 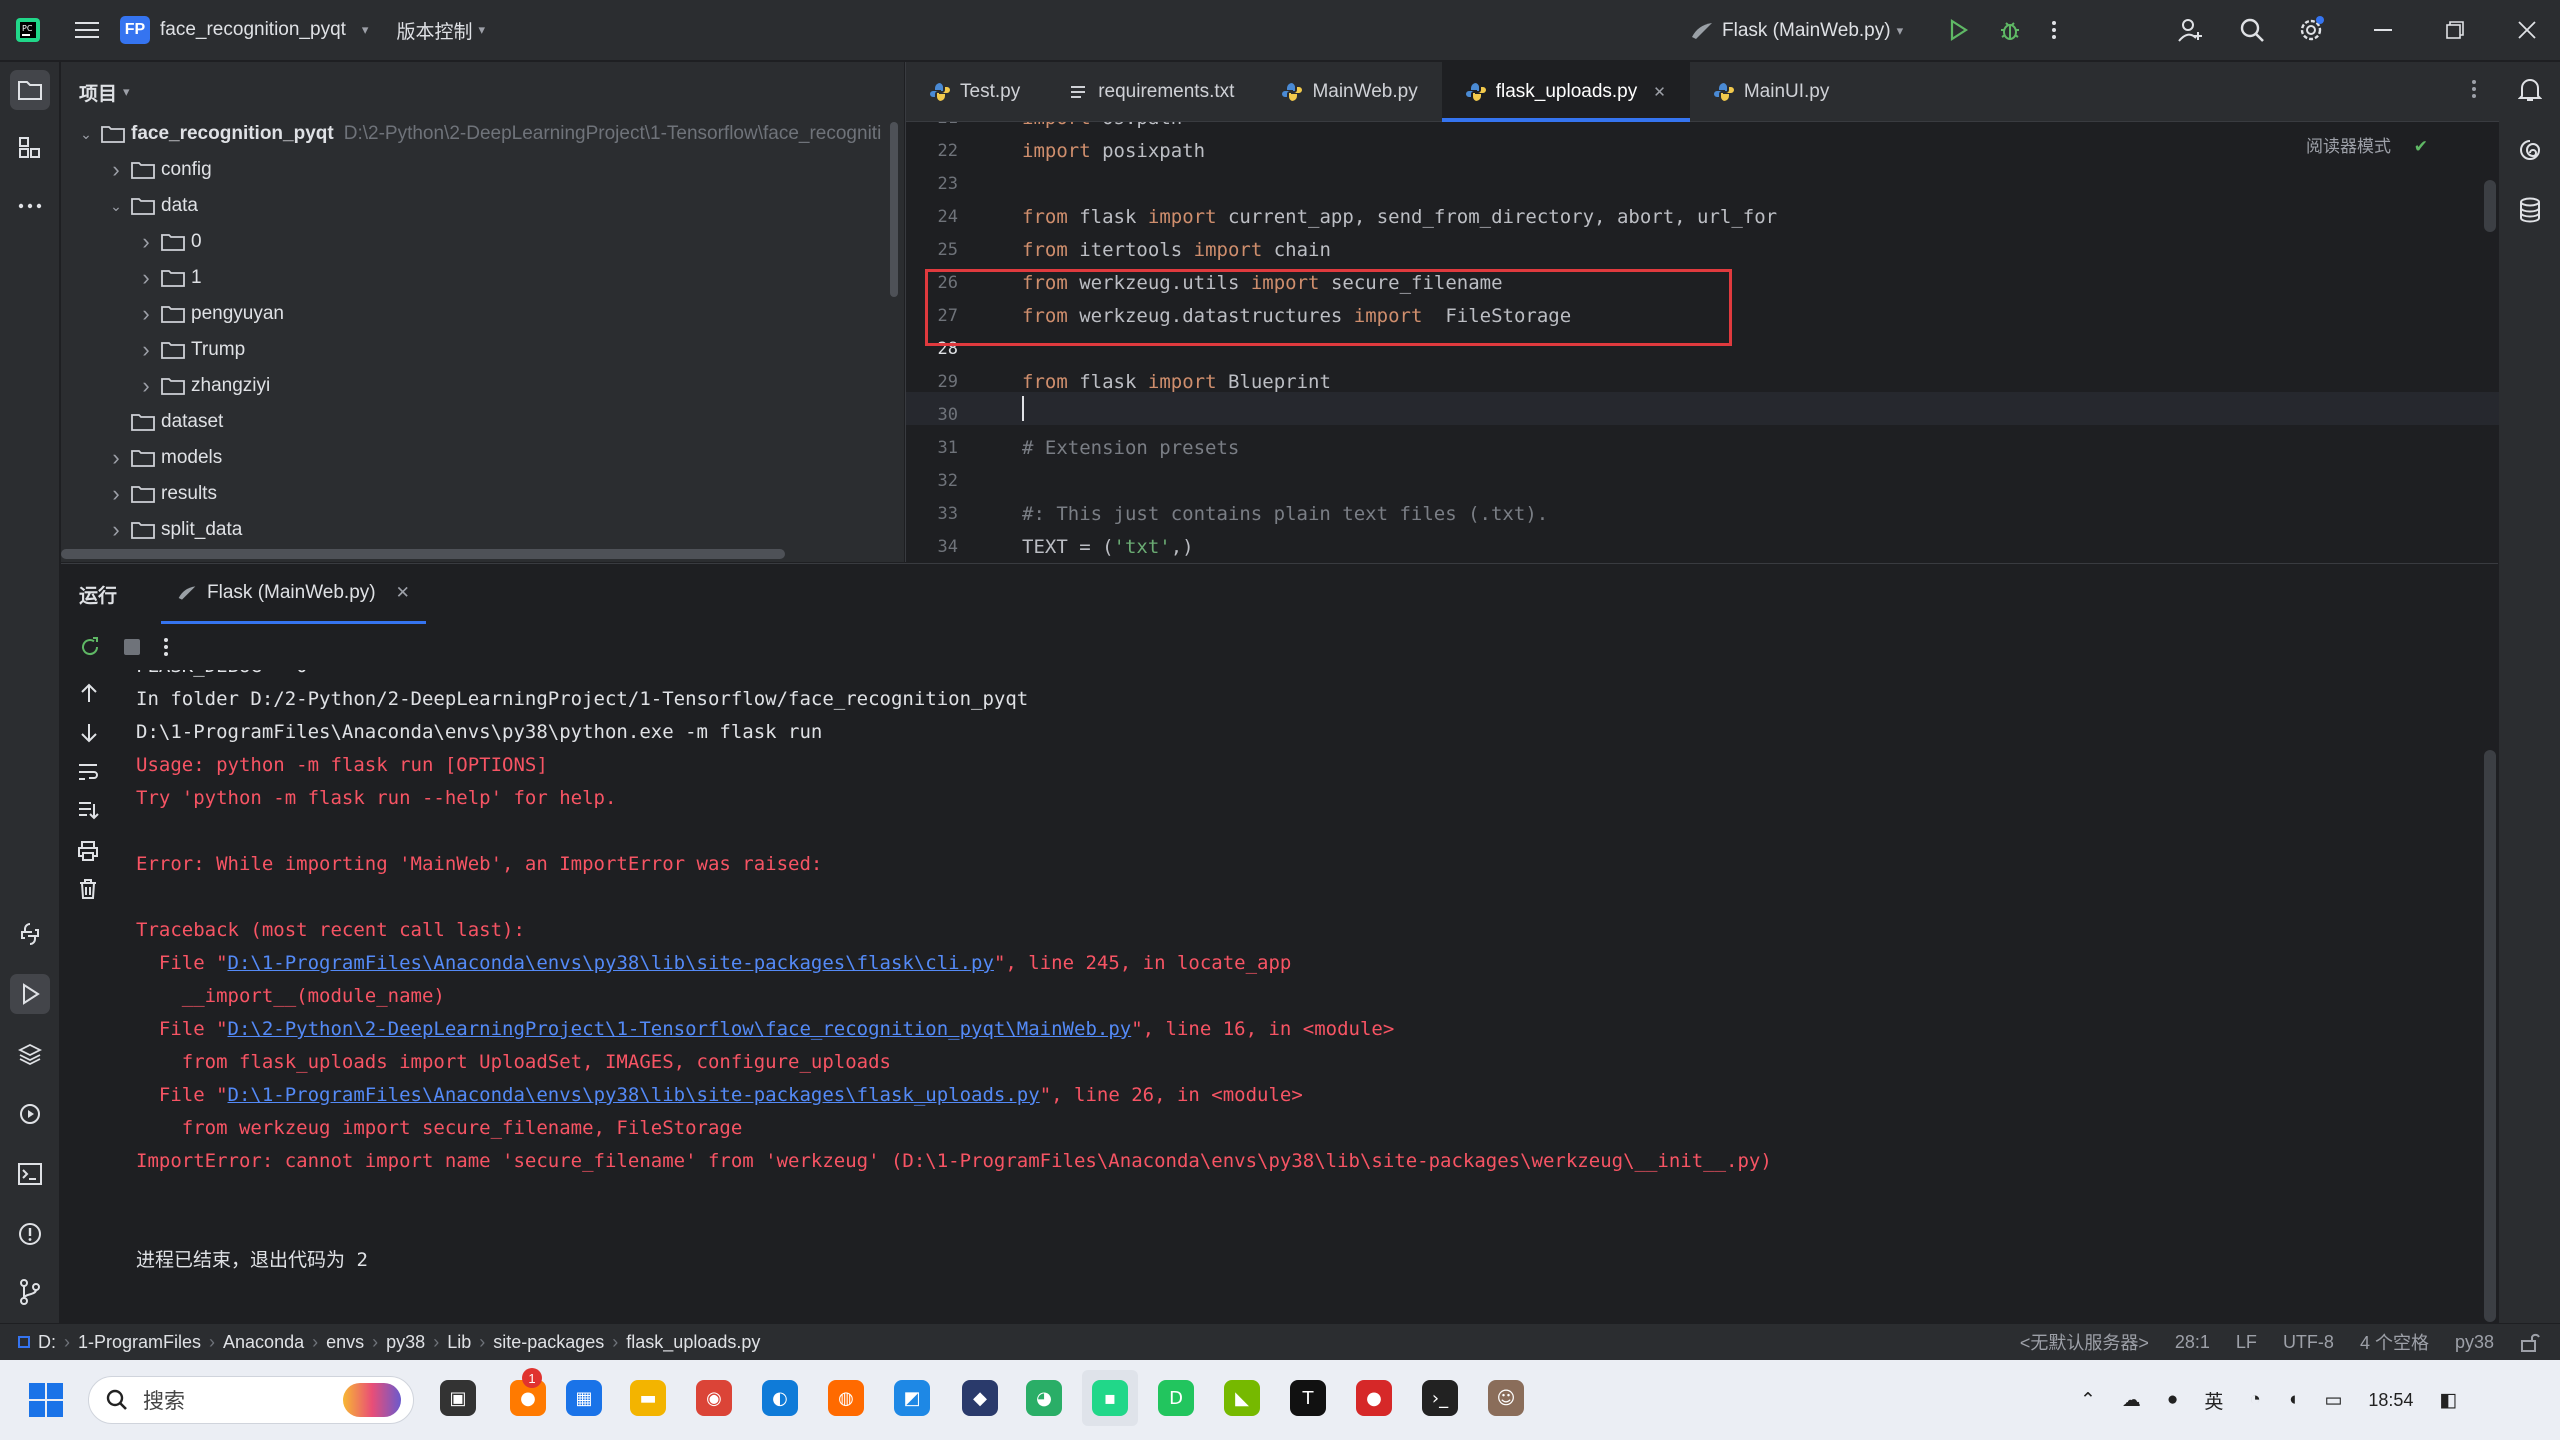 What do you see at coordinates (1110, 1398) in the screenshot?
I see `pycharm-taskbar-icon: ▪` at bounding box center [1110, 1398].